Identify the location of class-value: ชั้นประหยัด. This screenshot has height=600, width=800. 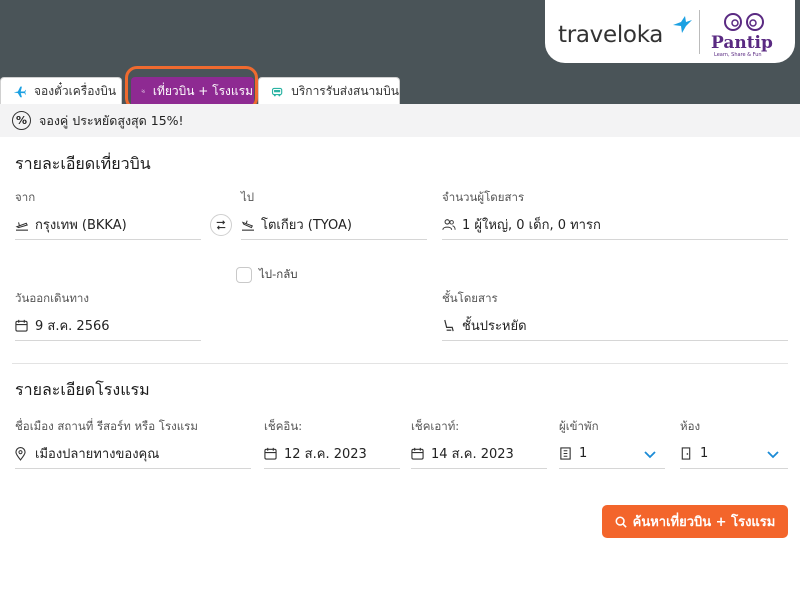
(494, 326).